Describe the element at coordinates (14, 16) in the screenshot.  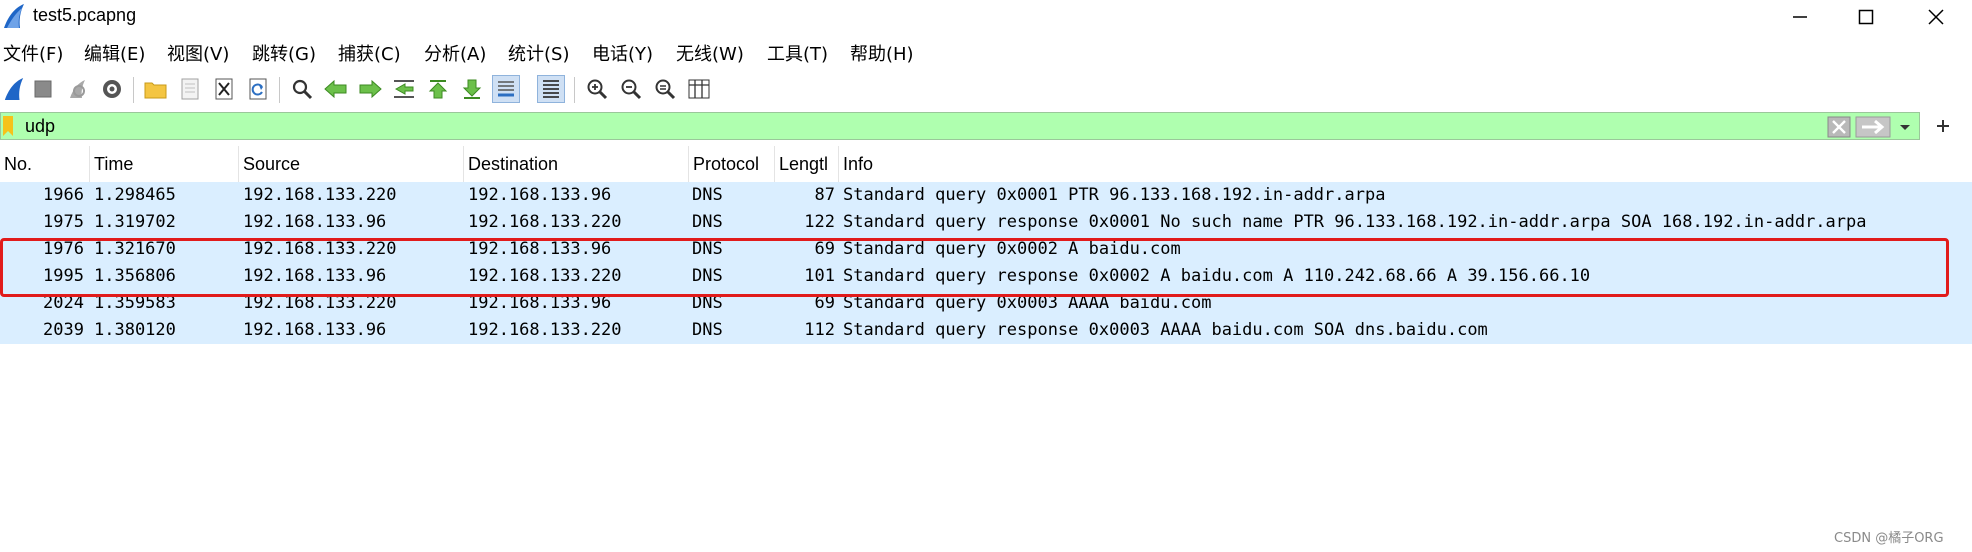
I see `wireshark-fin-icon` at that location.